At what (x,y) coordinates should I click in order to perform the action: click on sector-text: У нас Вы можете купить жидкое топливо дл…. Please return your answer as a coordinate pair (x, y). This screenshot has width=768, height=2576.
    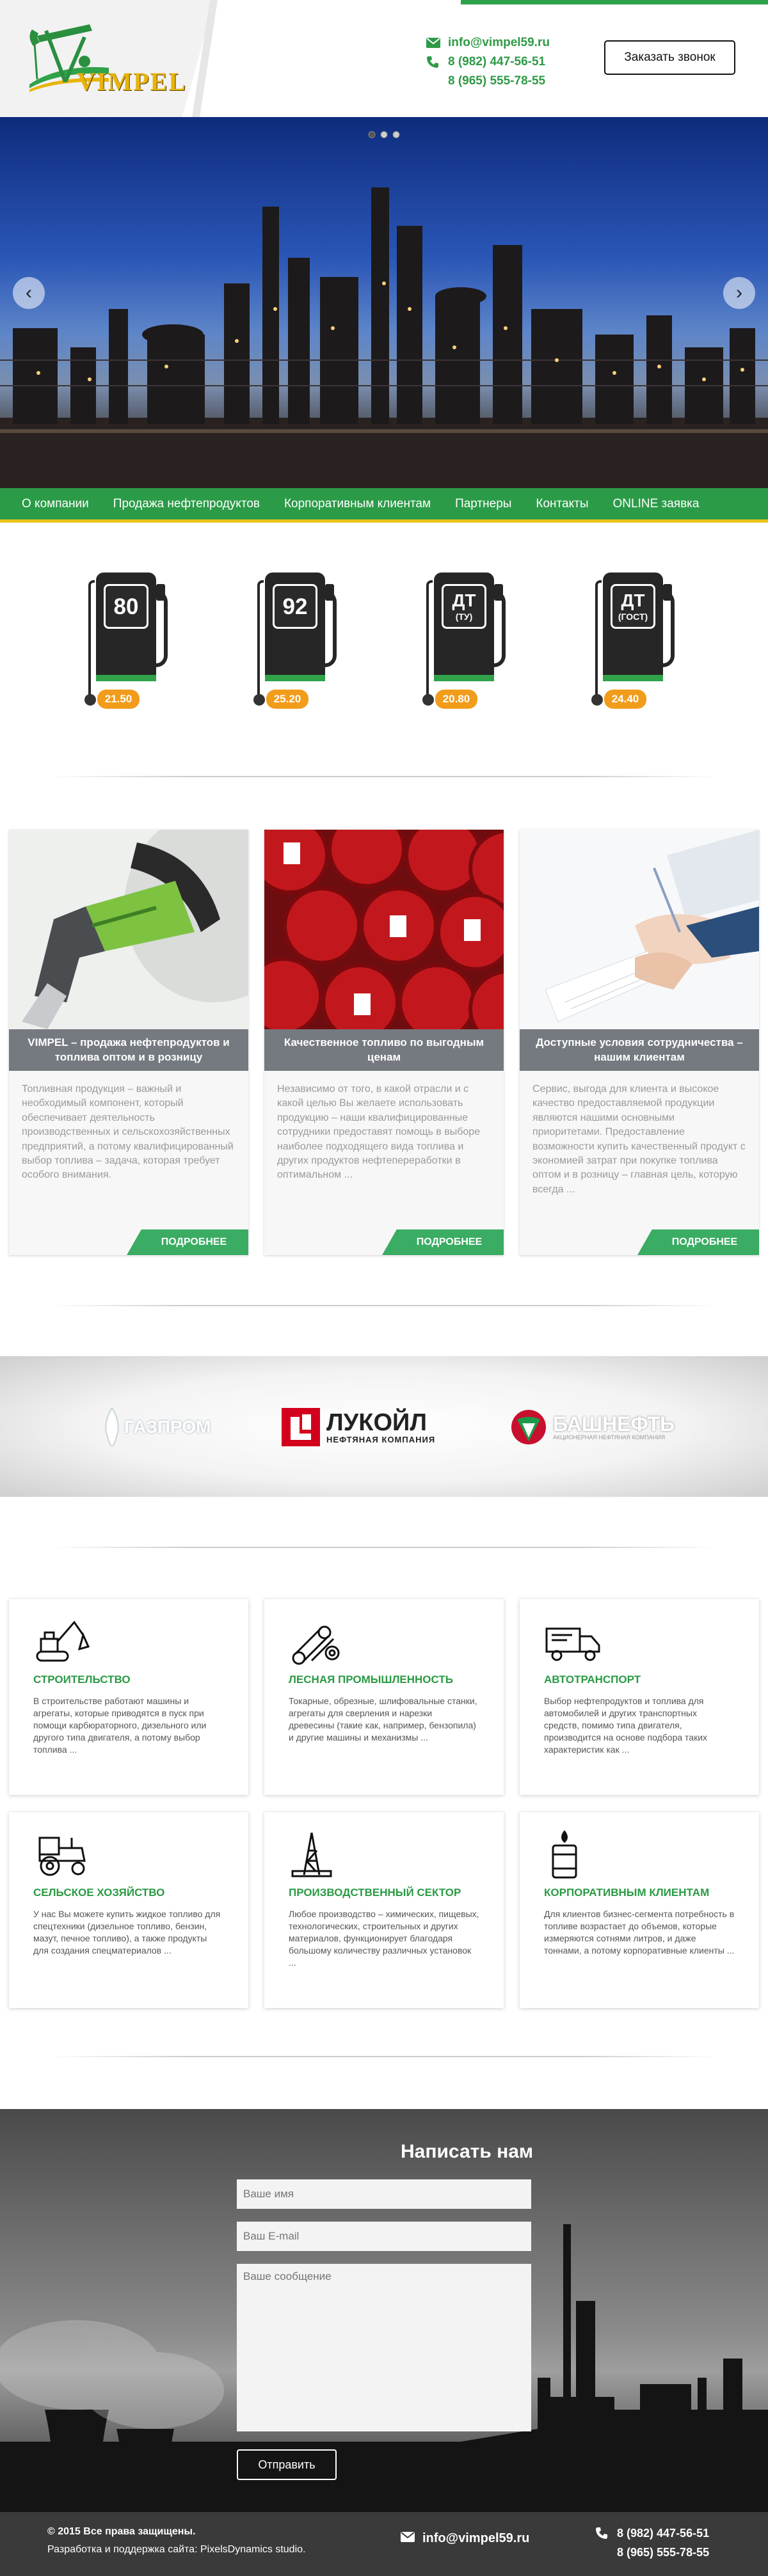
    Looking at the image, I should click on (127, 1932).